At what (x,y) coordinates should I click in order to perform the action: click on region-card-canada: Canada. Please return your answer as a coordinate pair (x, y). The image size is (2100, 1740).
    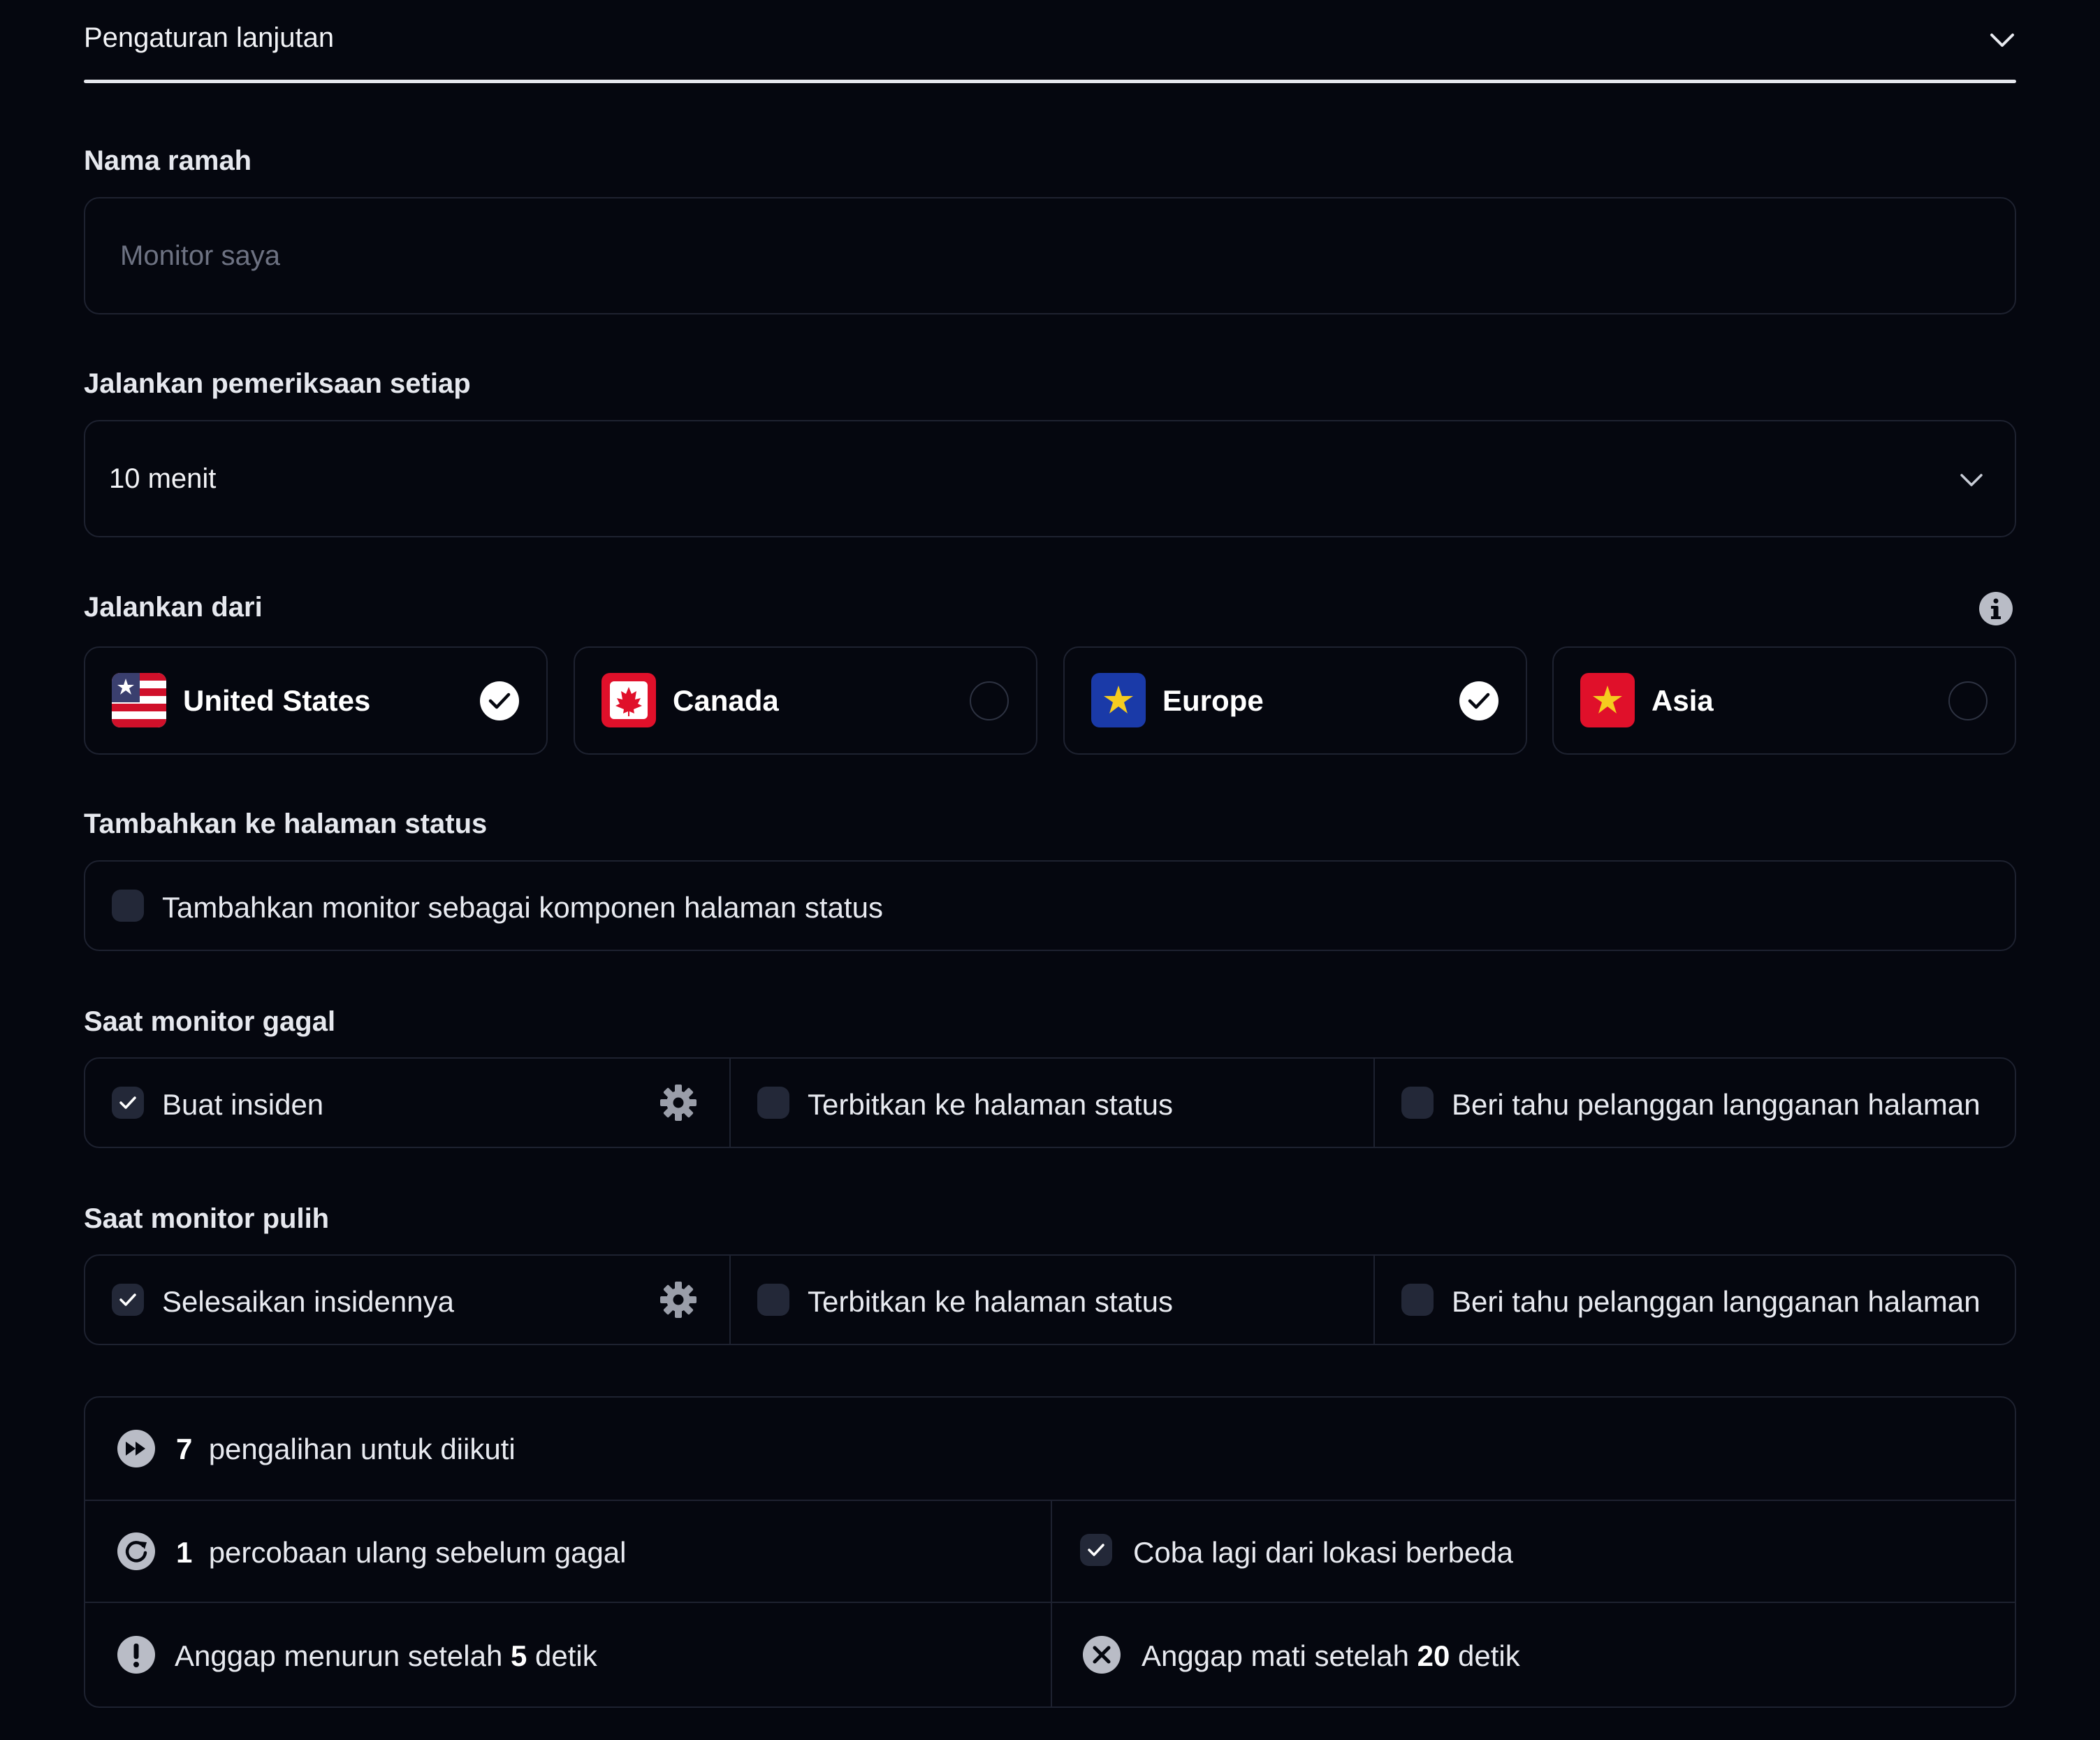
    Looking at the image, I should click on (805, 701).